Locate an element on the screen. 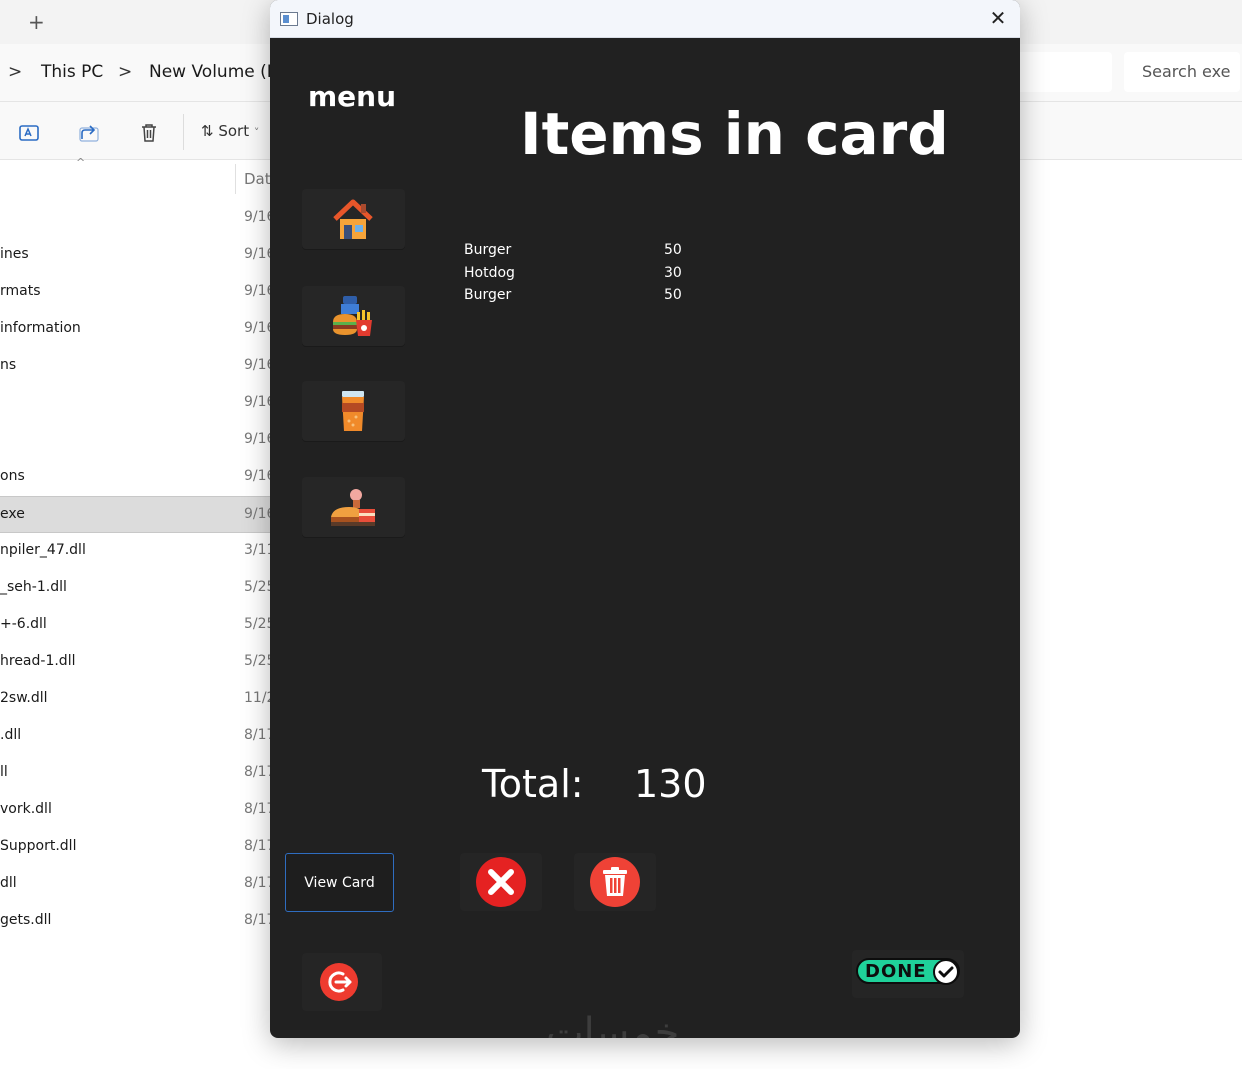 The height and width of the screenshot is (1069, 1242). done-button: DONE is located at coordinates (908, 974).